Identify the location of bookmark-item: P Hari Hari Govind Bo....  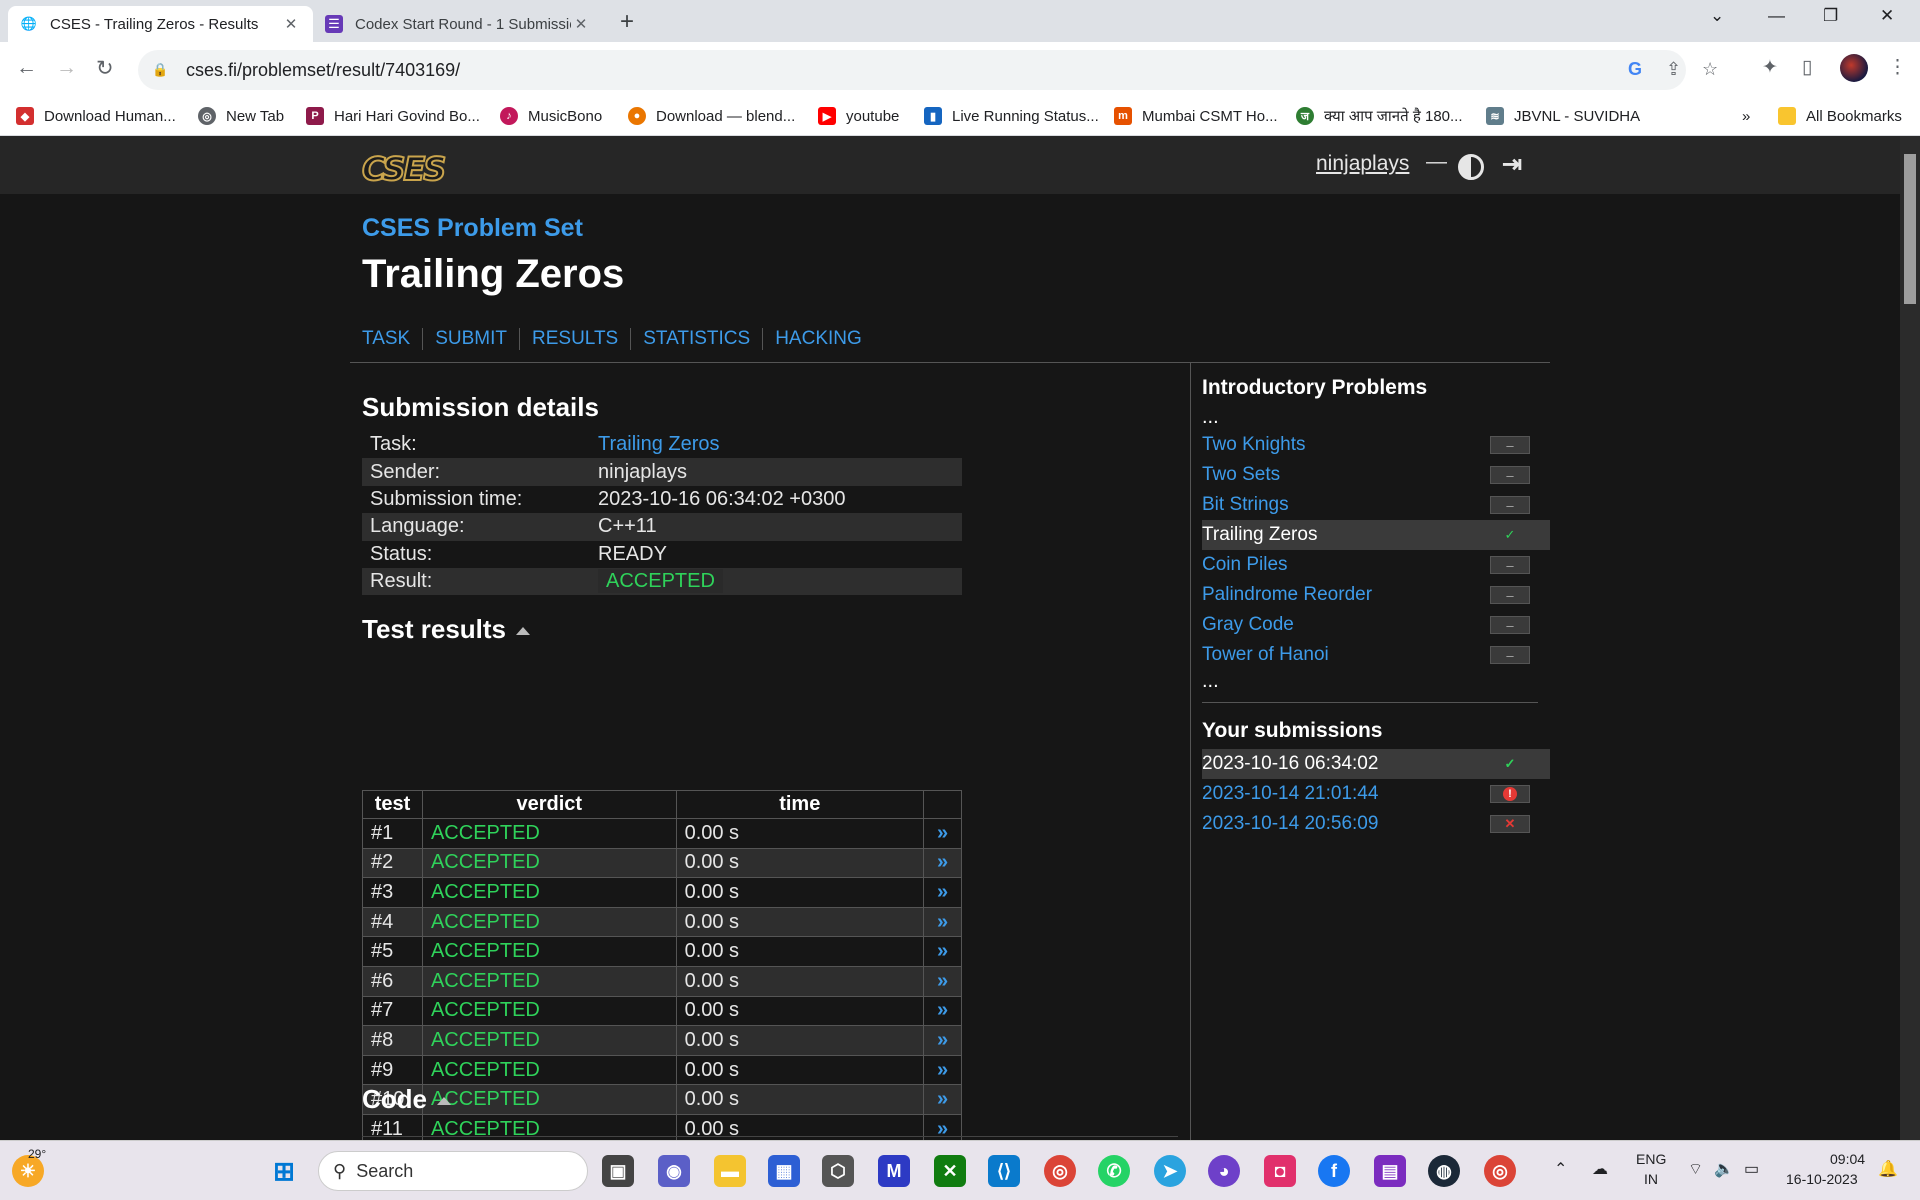
(393, 116).